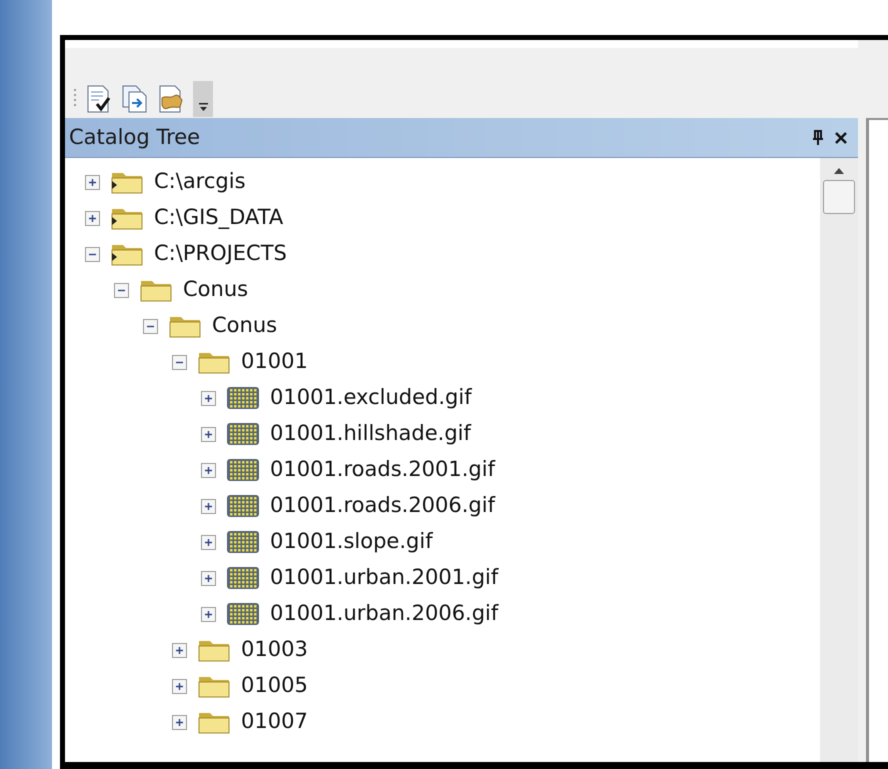 The image size is (888, 769). Describe the element at coordinates (841, 137) in the screenshot. I see `close-icon` at that location.